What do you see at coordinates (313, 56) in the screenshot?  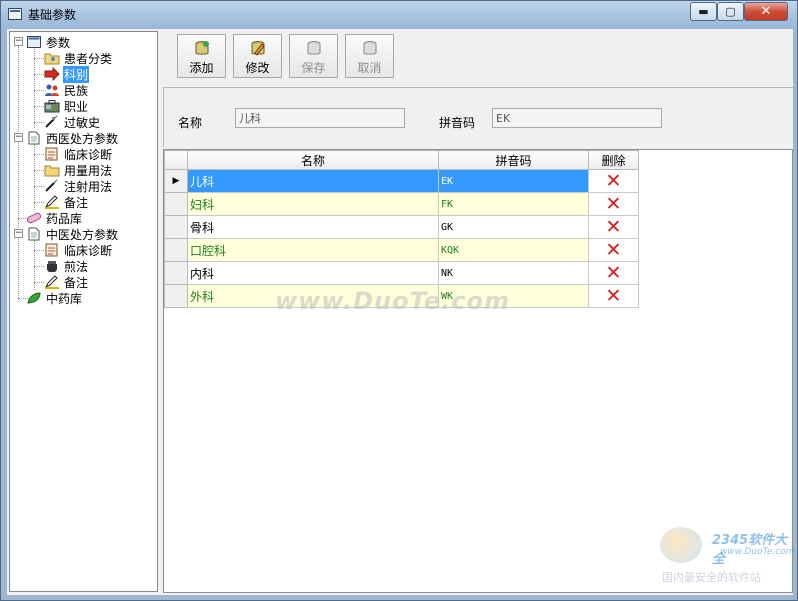 I see `save-button: 保存` at bounding box center [313, 56].